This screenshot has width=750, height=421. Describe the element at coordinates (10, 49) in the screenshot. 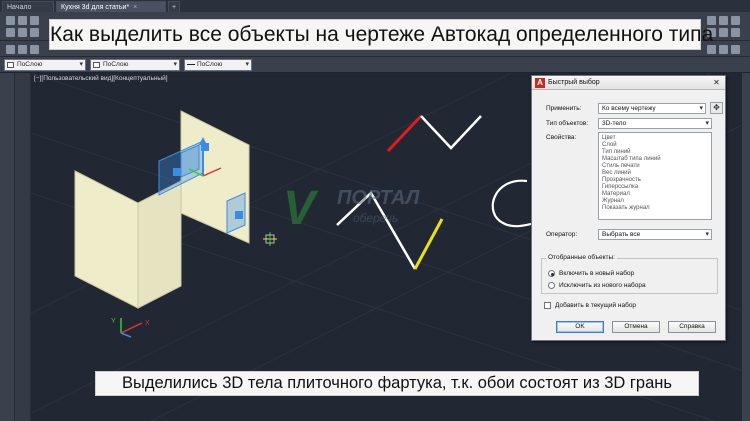

I see `line-tool-icon` at that location.